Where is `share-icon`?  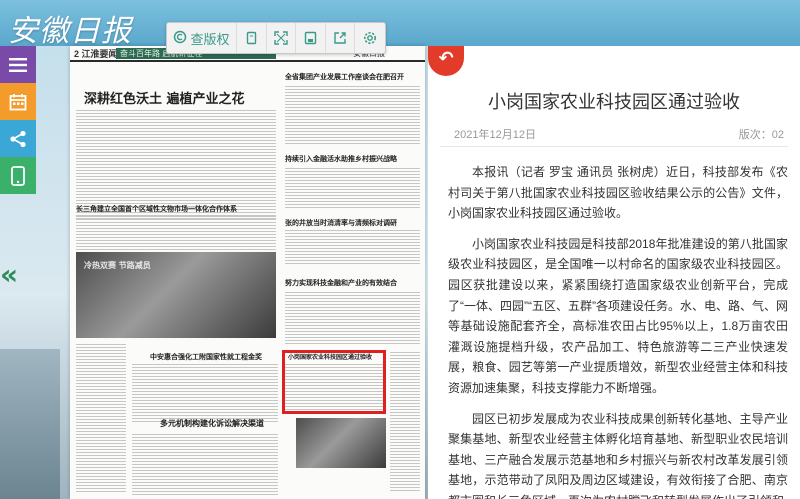 share-icon is located at coordinates (18, 138).